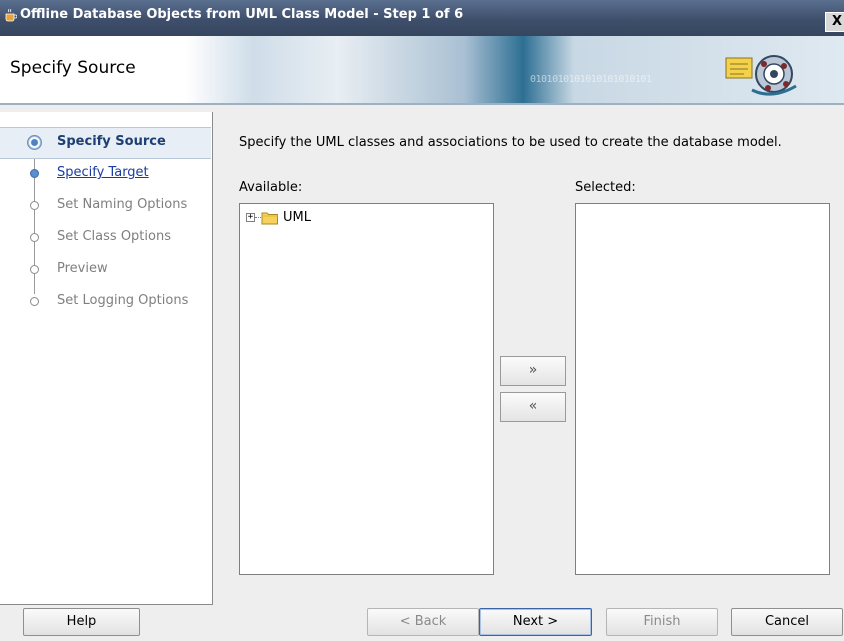  Describe the element at coordinates (834, 22) in the screenshot. I see `close-button: X` at that location.